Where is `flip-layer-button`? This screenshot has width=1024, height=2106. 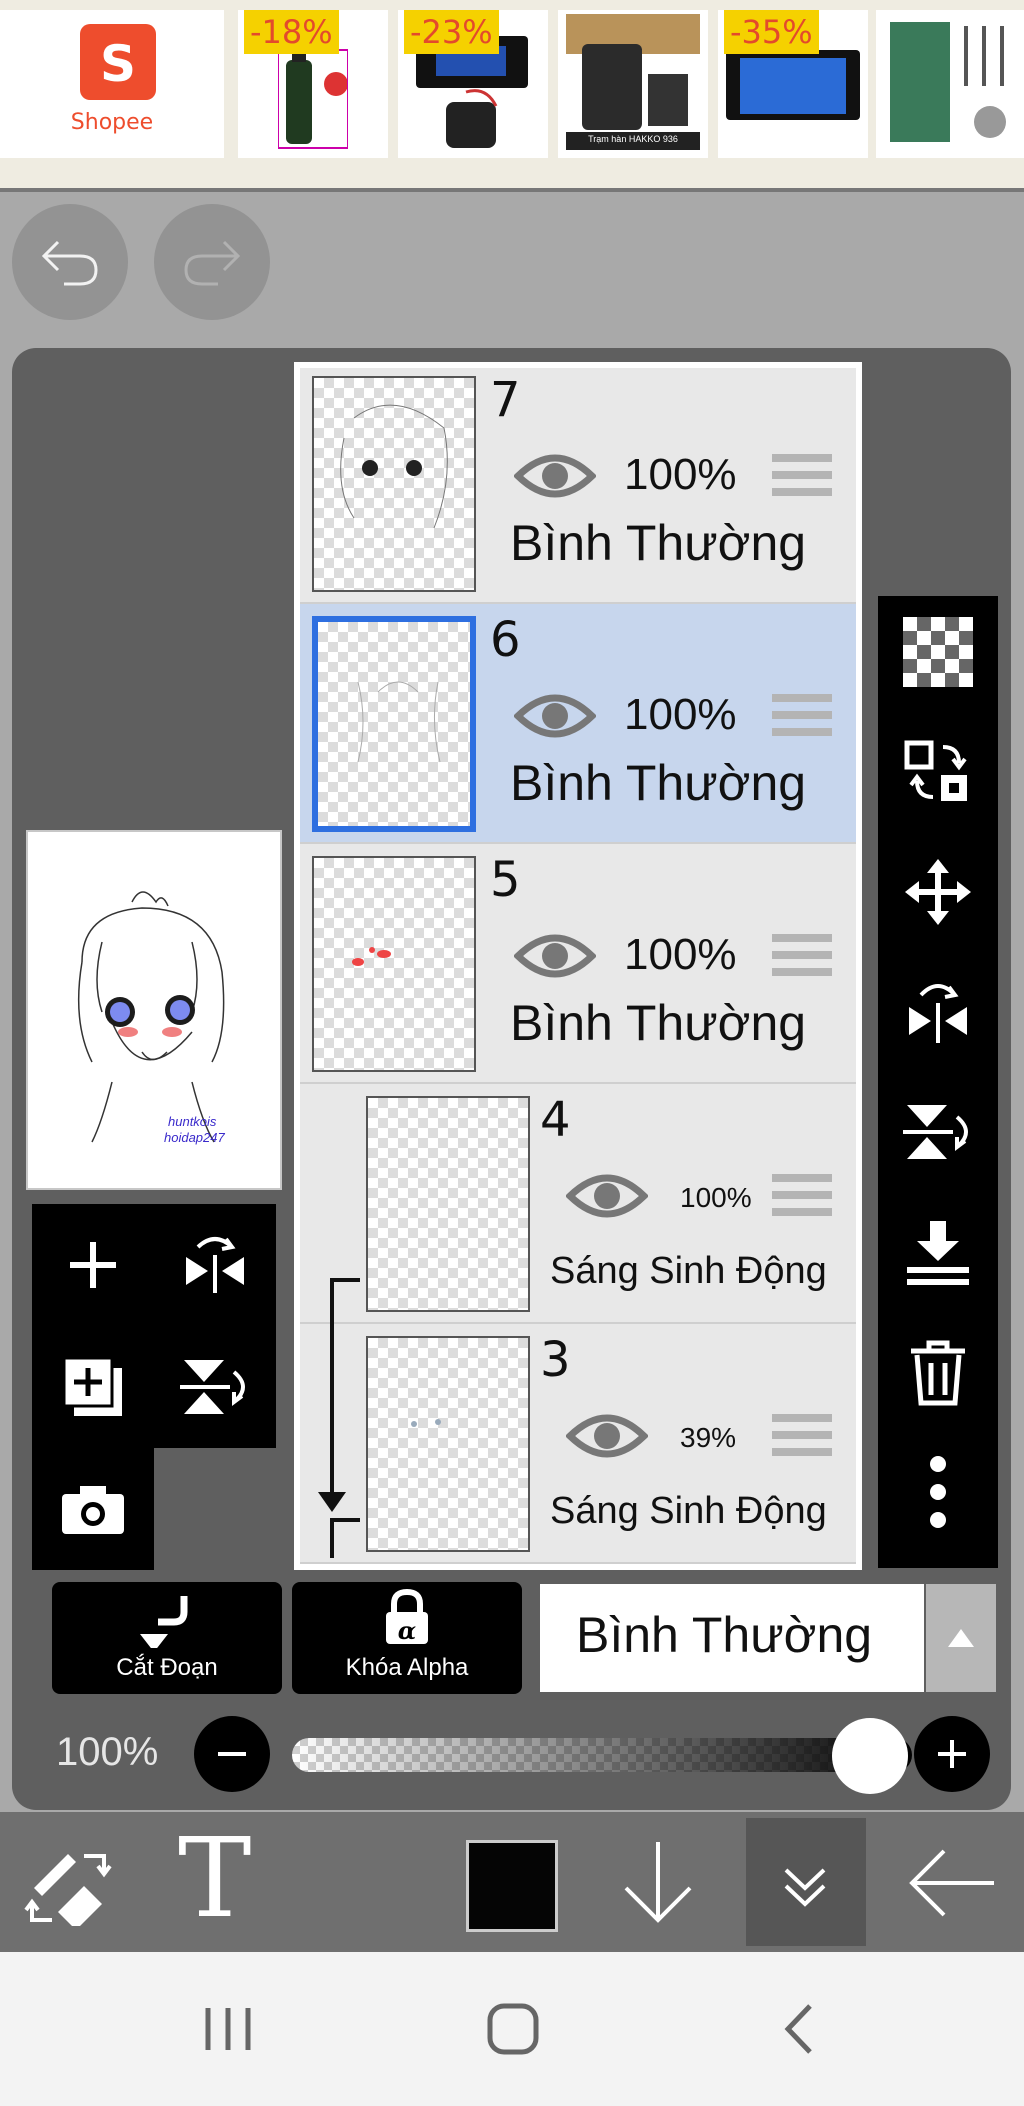 flip-layer-button is located at coordinates (215, 1265).